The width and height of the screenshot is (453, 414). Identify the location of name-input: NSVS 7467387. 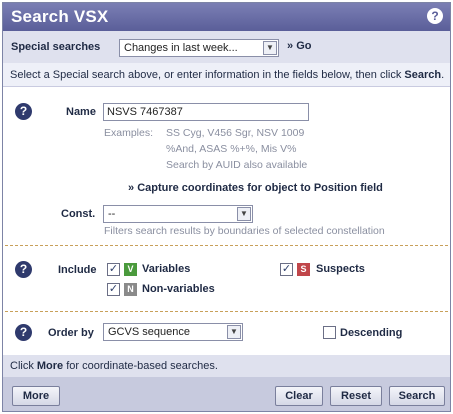
(206, 112).